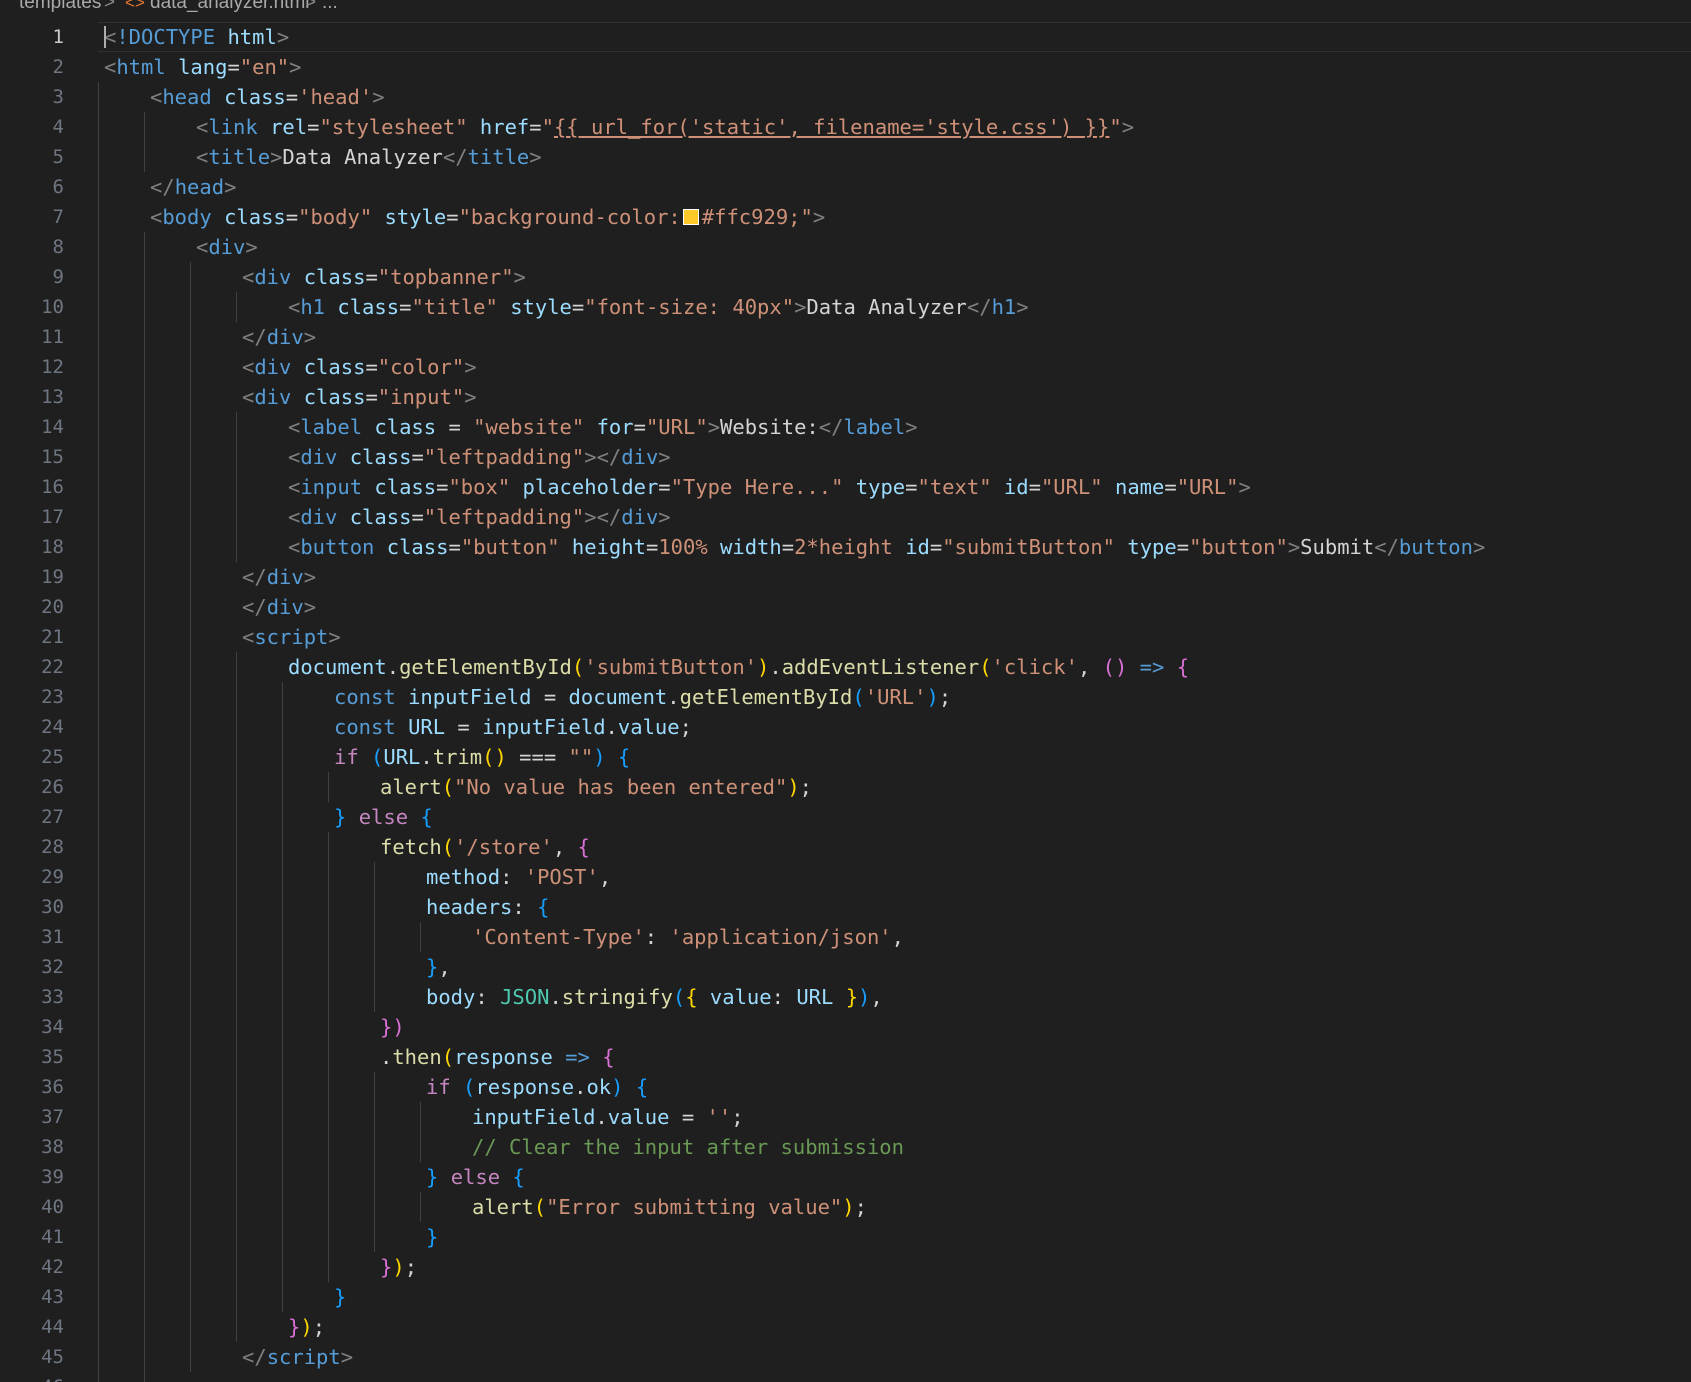 The image size is (1691, 1382). What do you see at coordinates (845, 157) in the screenshot?
I see `code-line: 5 <title>Data Analyzer</title>` at bounding box center [845, 157].